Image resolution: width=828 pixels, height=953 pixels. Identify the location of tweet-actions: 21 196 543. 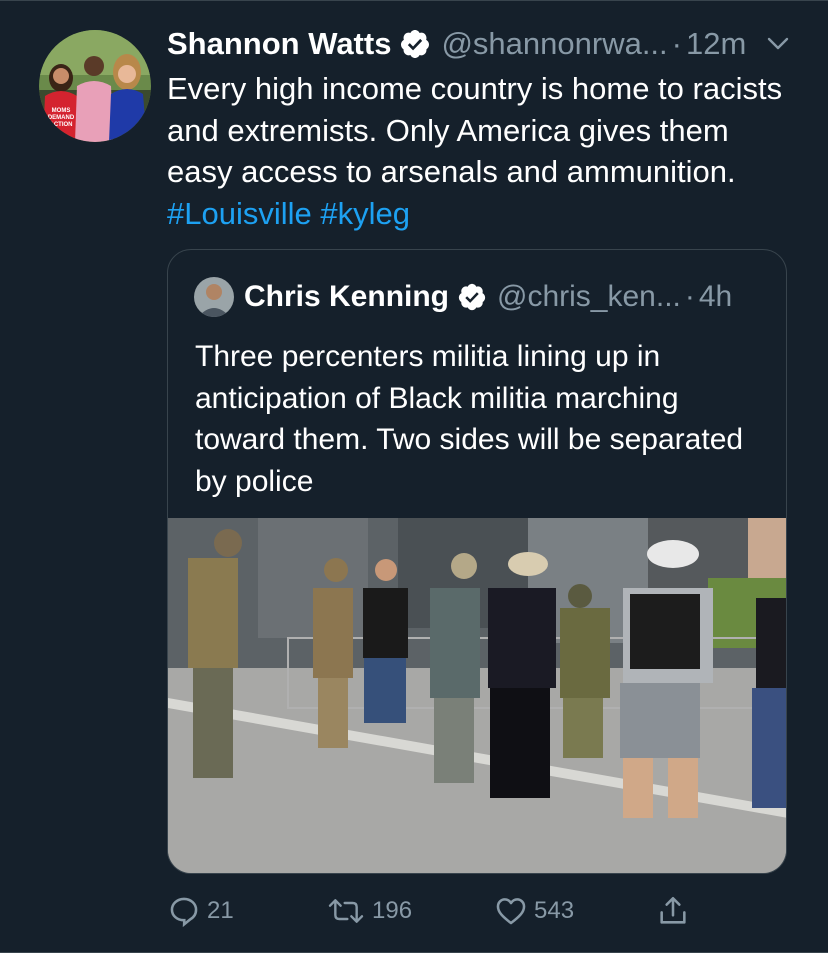
(414, 911).